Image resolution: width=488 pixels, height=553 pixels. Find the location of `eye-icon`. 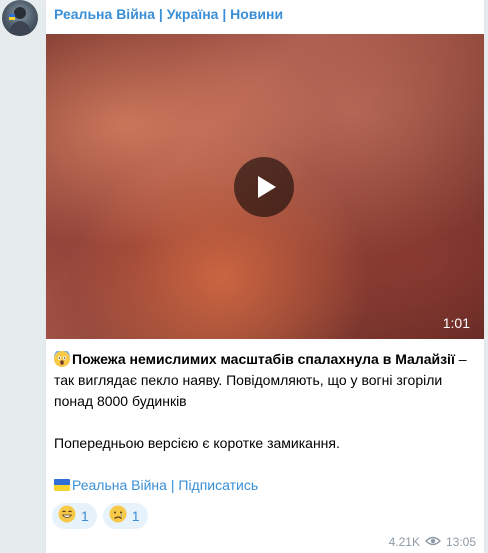

eye-icon is located at coordinates (432, 542).